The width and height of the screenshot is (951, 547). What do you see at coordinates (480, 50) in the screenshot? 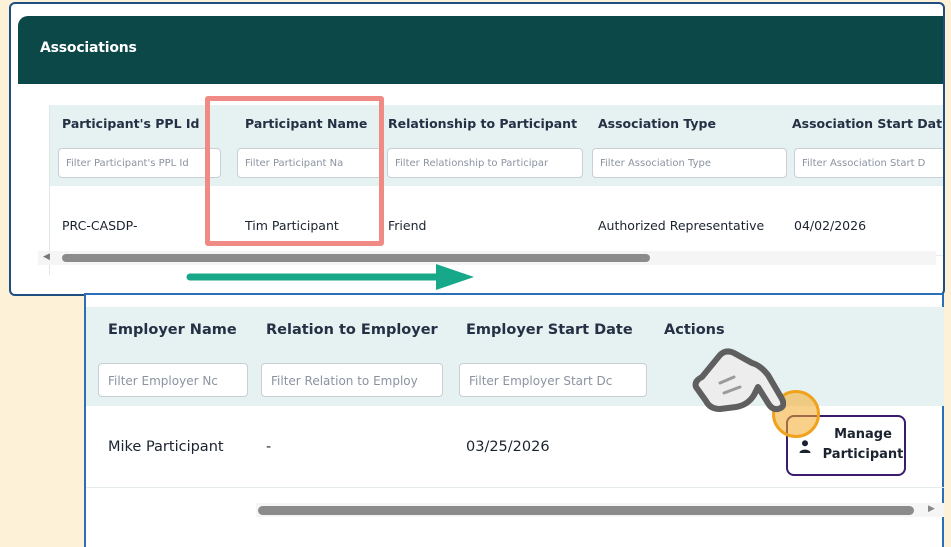
I see `associations-header: Associations` at bounding box center [480, 50].